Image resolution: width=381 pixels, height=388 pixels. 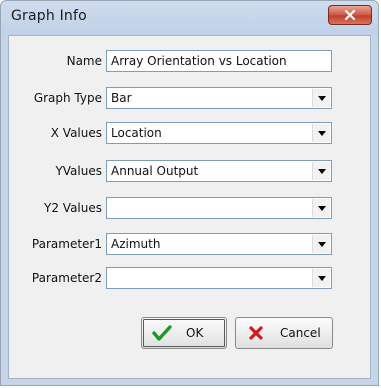 I want to click on y-values-value: Annual Output, so click(x=155, y=171).